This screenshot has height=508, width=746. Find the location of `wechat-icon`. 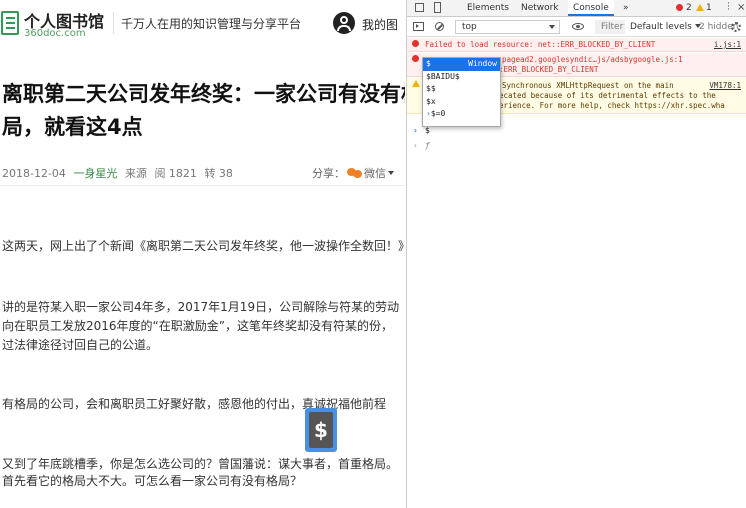

wechat-icon is located at coordinates (354, 172).